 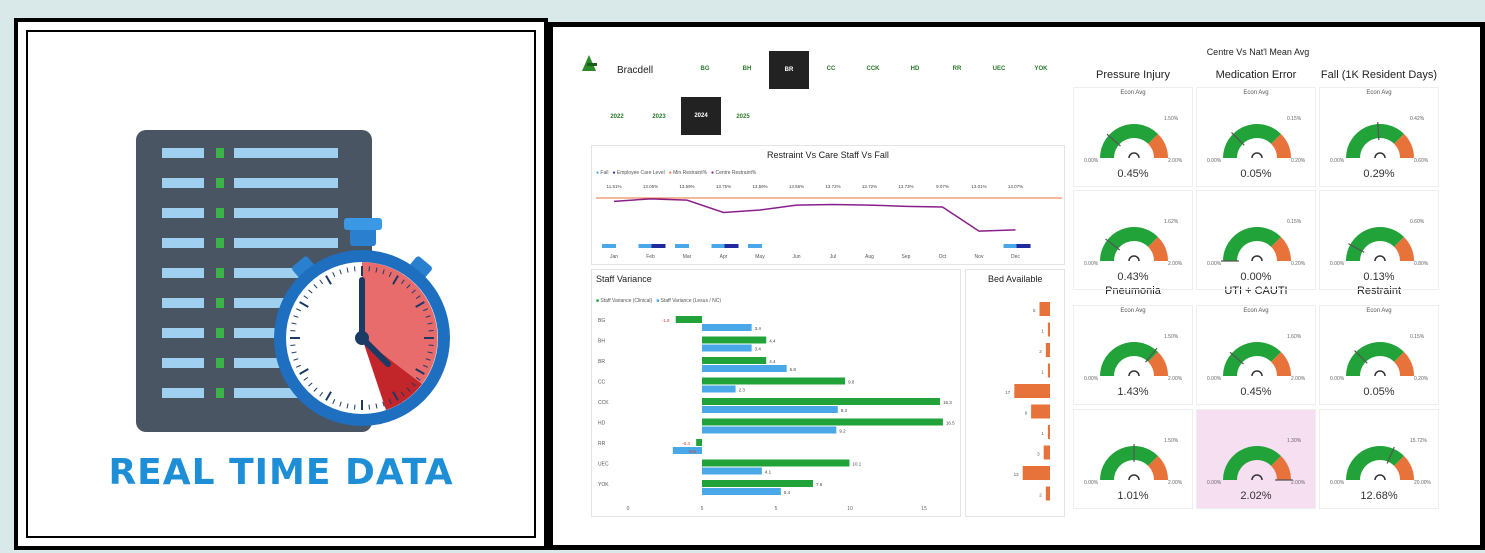 What do you see at coordinates (1015, 279) in the screenshot?
I see `bed-available-title: Bed Available` at bounding box center [1015, 279].